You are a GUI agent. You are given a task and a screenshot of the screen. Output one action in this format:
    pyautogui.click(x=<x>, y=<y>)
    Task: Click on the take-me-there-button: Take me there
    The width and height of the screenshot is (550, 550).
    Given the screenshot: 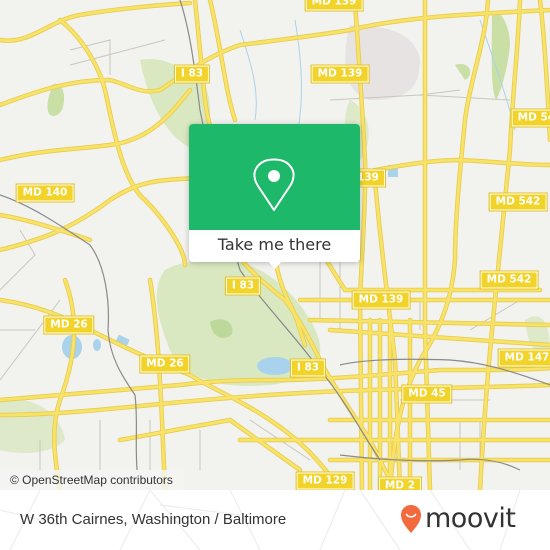 What is the action you would take?
    pyautogui.click(x=274, y=246)
    